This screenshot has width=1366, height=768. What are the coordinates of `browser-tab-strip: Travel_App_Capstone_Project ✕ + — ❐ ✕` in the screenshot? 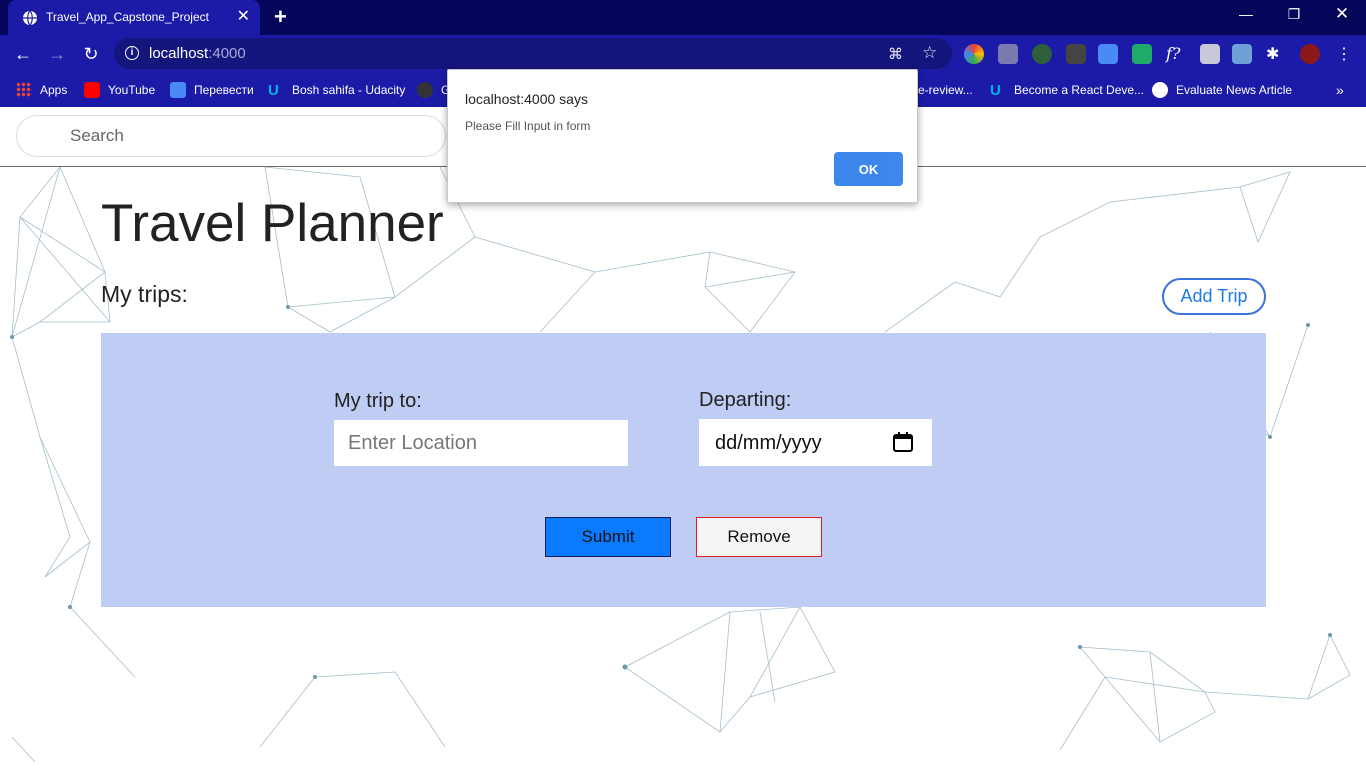 It's located at (683, 17).